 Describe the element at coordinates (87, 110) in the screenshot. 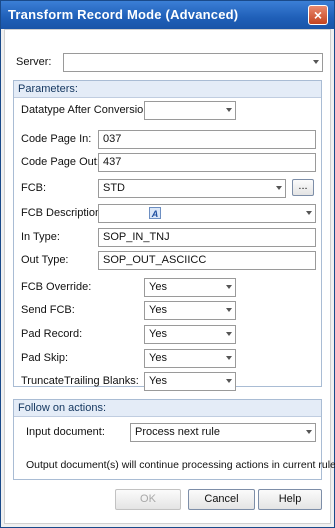

I see `datatype-label: Datatype After Conversion:` at that location.